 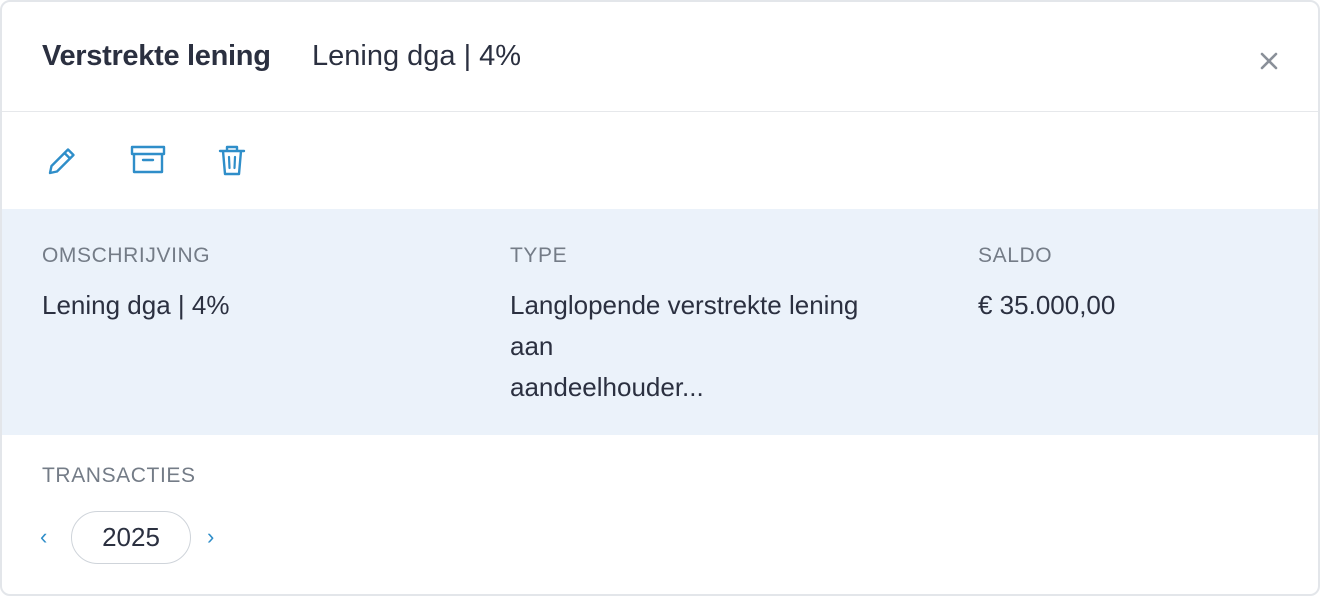 I want to click on omschrijving-field: OMSCHRIJVING Lening dga | 4%, so click(x=135, y=284).